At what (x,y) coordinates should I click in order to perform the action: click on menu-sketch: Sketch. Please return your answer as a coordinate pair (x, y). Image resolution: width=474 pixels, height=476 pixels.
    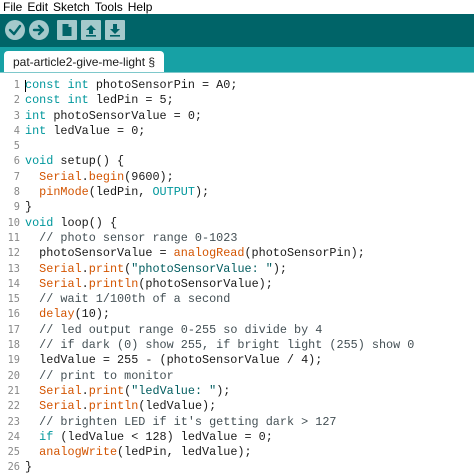
    Looking at the image, I should click on (71, 7).